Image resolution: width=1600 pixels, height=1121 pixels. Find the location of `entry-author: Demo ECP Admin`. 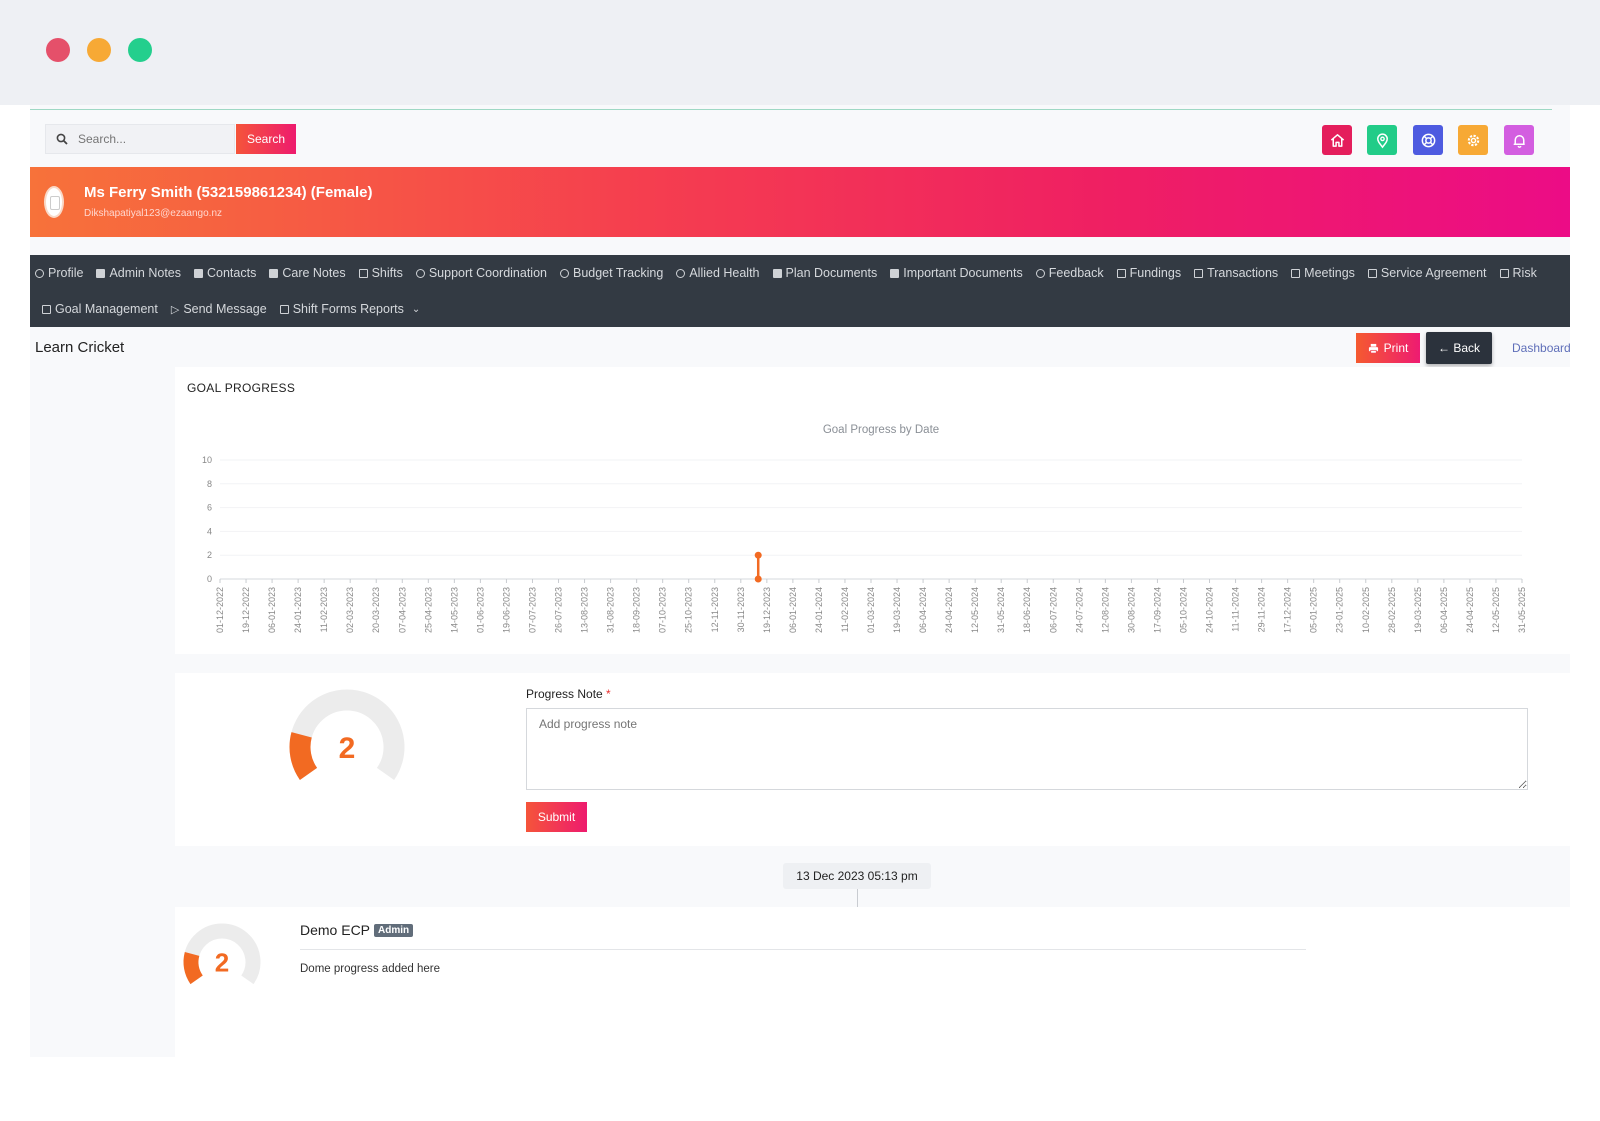

entry-author: Demo ECP Admin is located at coordinates (357, 930).